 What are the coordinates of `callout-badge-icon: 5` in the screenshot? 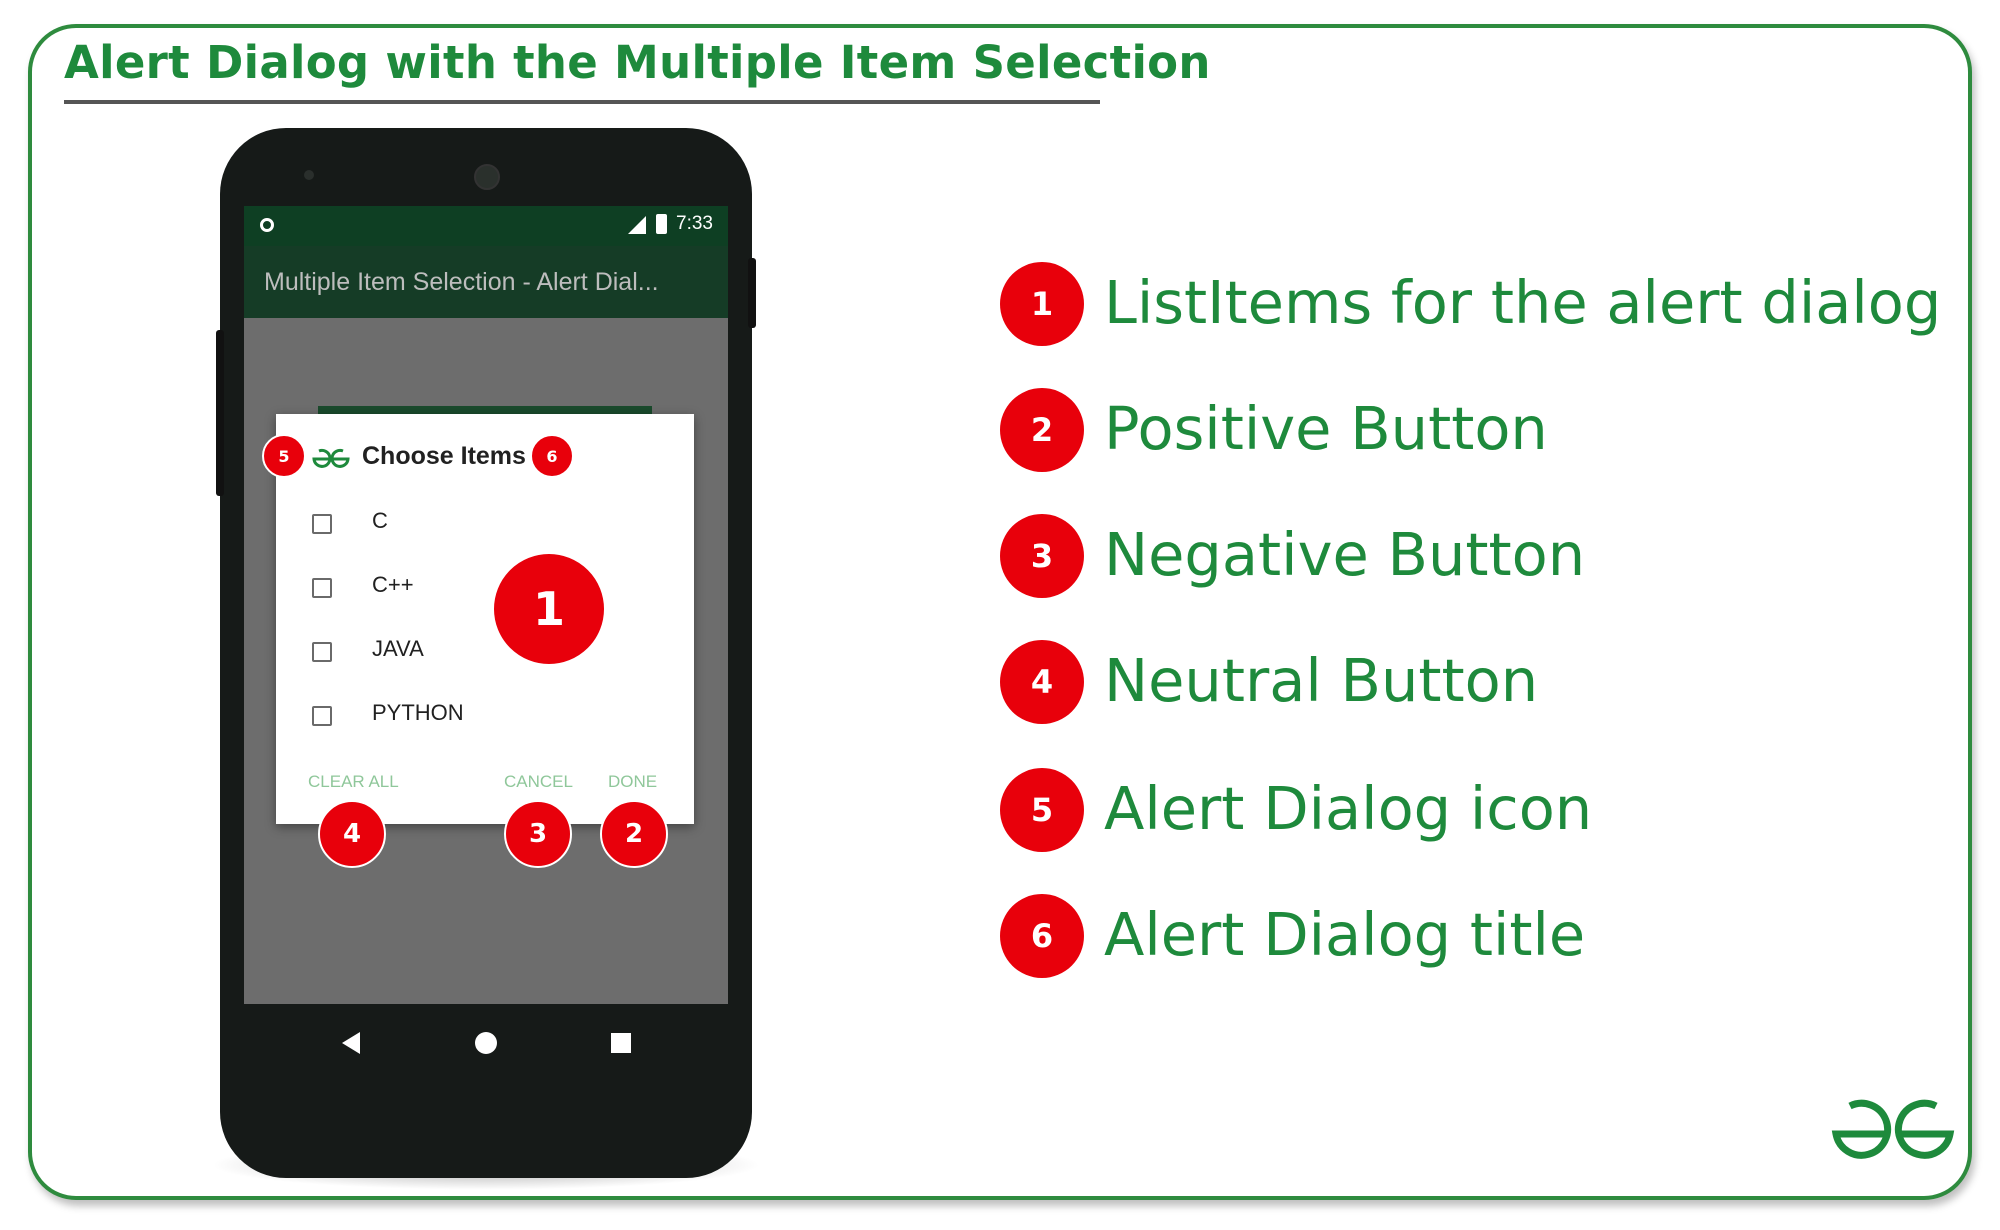 It's located at (284, 456).